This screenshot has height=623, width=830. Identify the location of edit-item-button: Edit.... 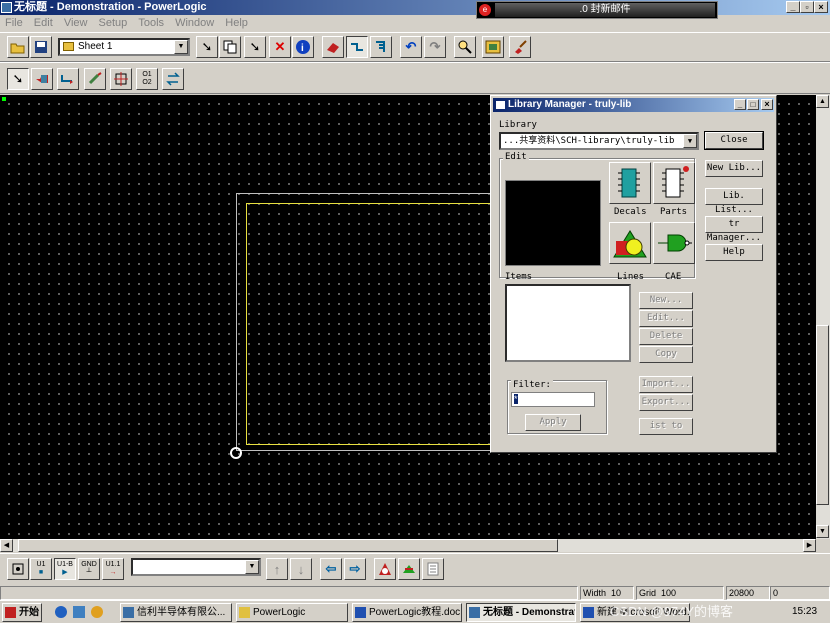
(666, 318).